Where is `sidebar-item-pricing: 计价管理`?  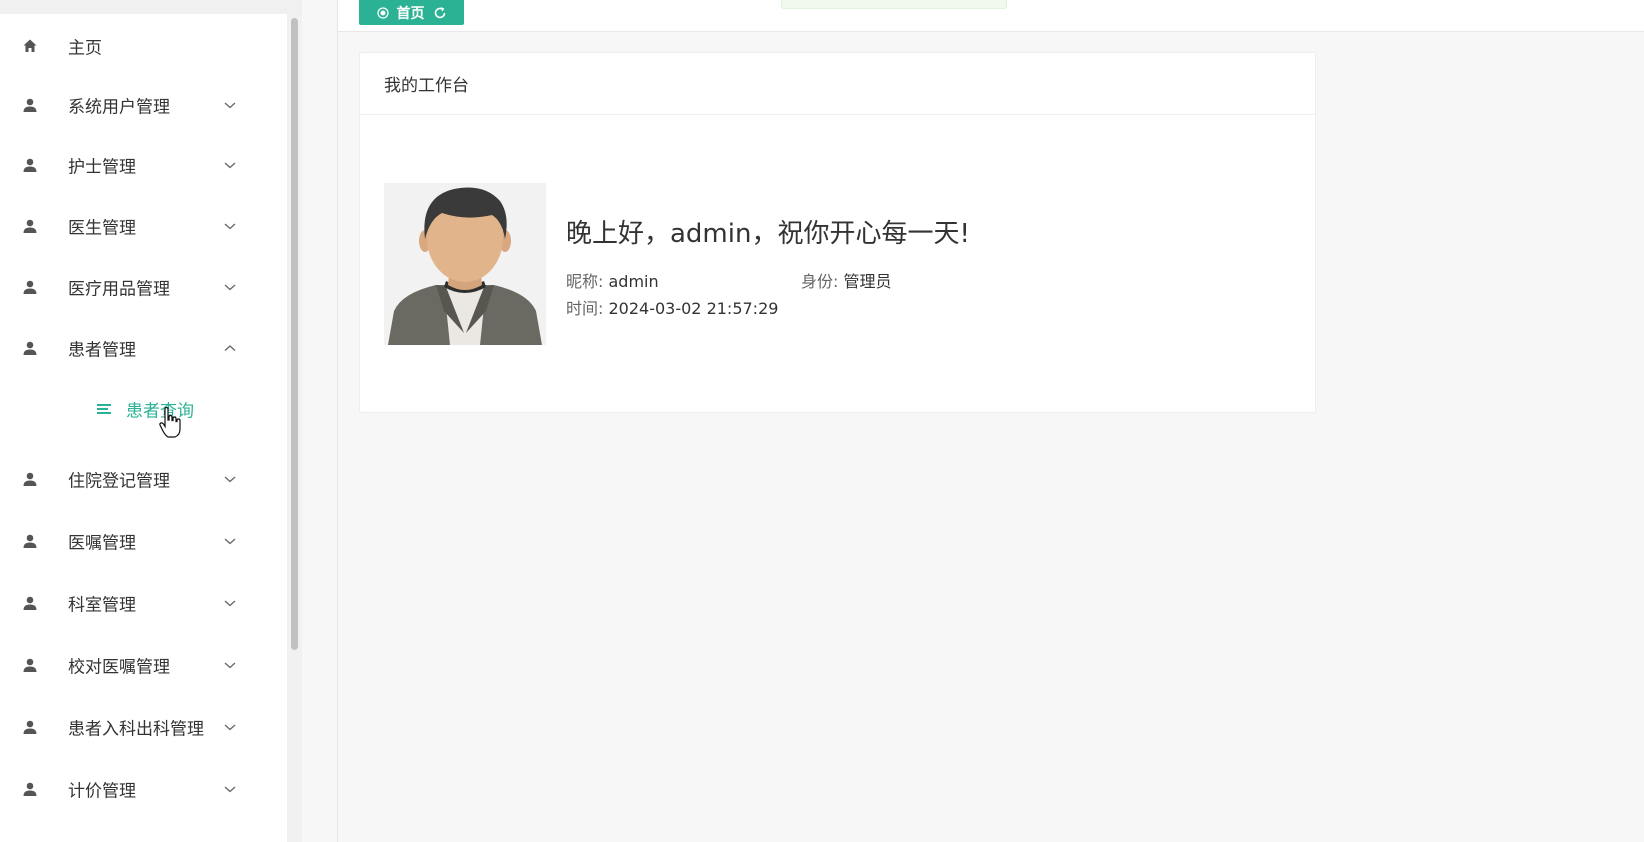 sidebar-item-pricing: 计价管理 is located at coordinates (143, 789).